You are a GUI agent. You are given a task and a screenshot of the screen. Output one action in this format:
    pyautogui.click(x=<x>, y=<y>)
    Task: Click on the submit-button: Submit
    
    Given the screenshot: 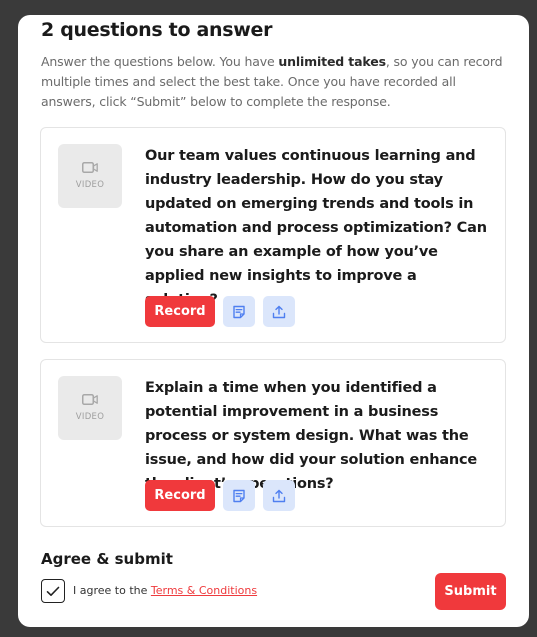 What is the action you would take?
    pyautogui.click(x=470, y=591)
    